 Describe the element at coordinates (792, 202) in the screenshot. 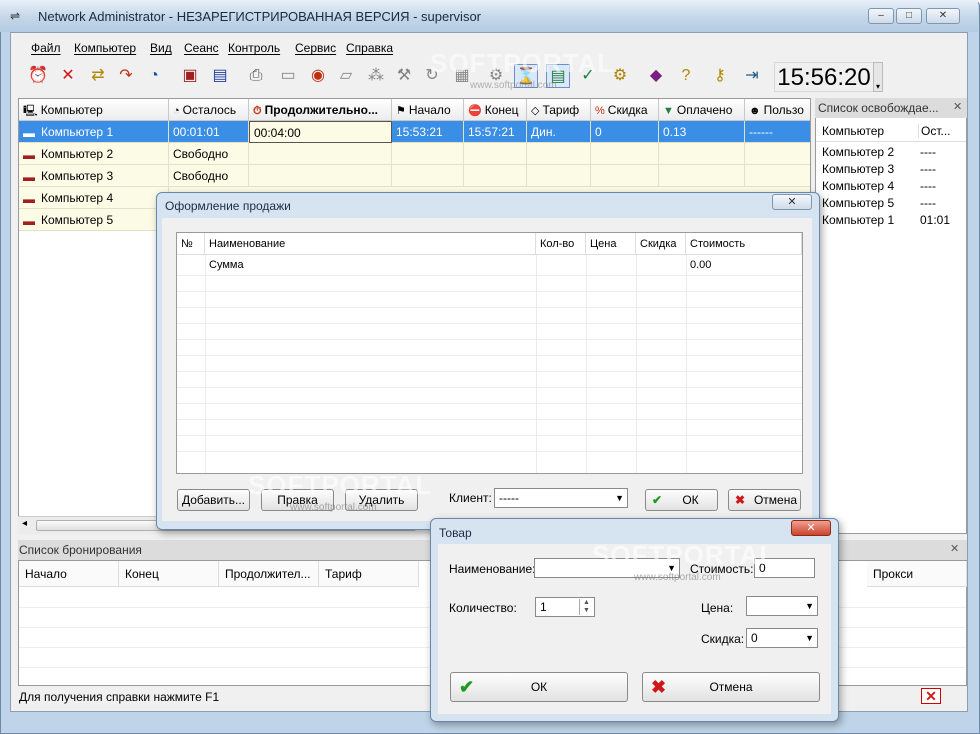

I see `sale-dialog-close-button: ✕` at that location.